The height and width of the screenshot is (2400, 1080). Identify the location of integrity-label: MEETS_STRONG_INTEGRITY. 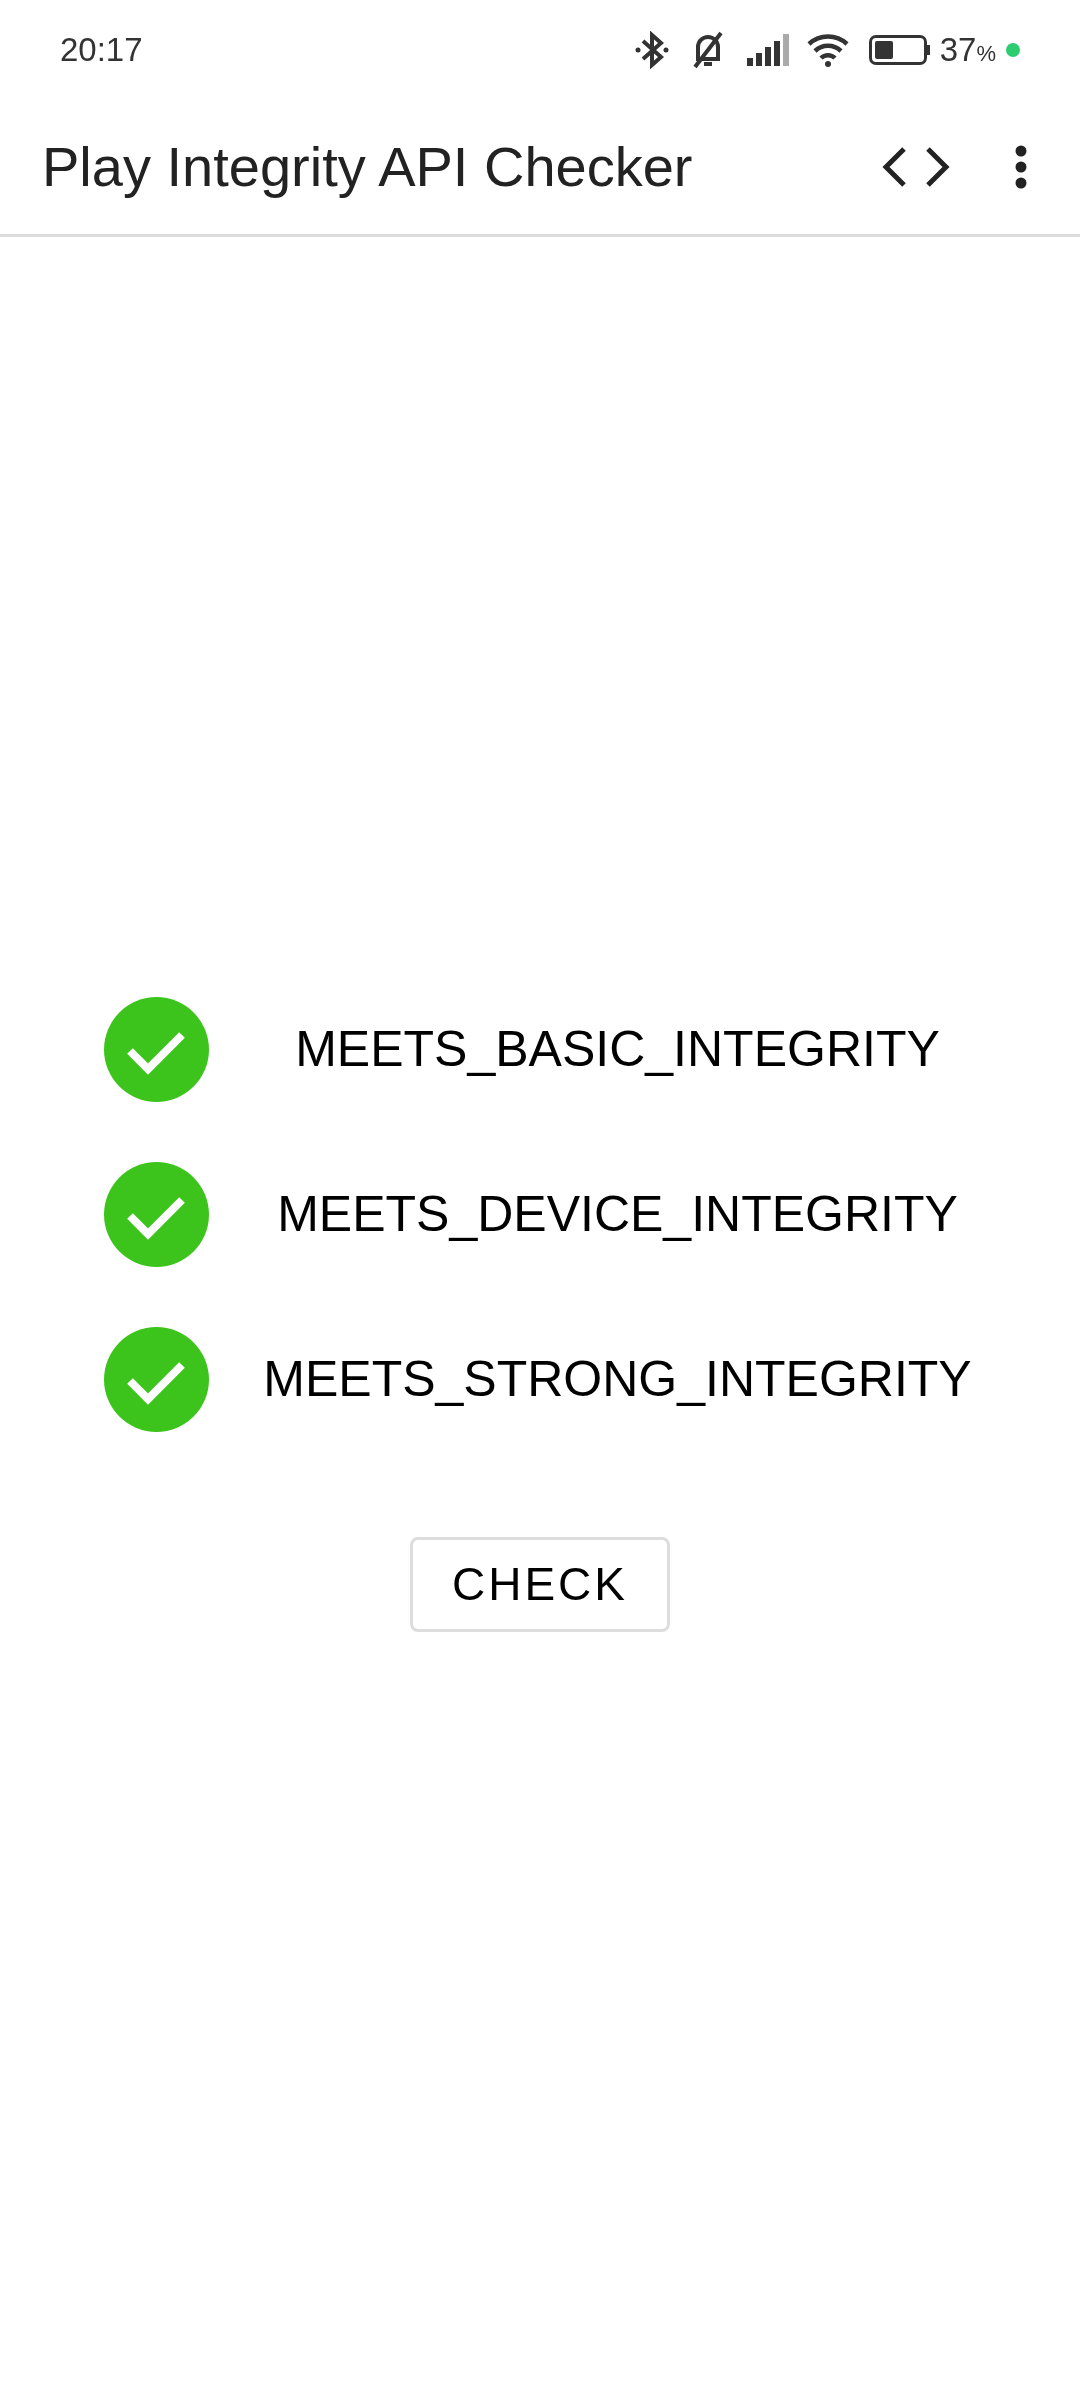
(617, 1379).